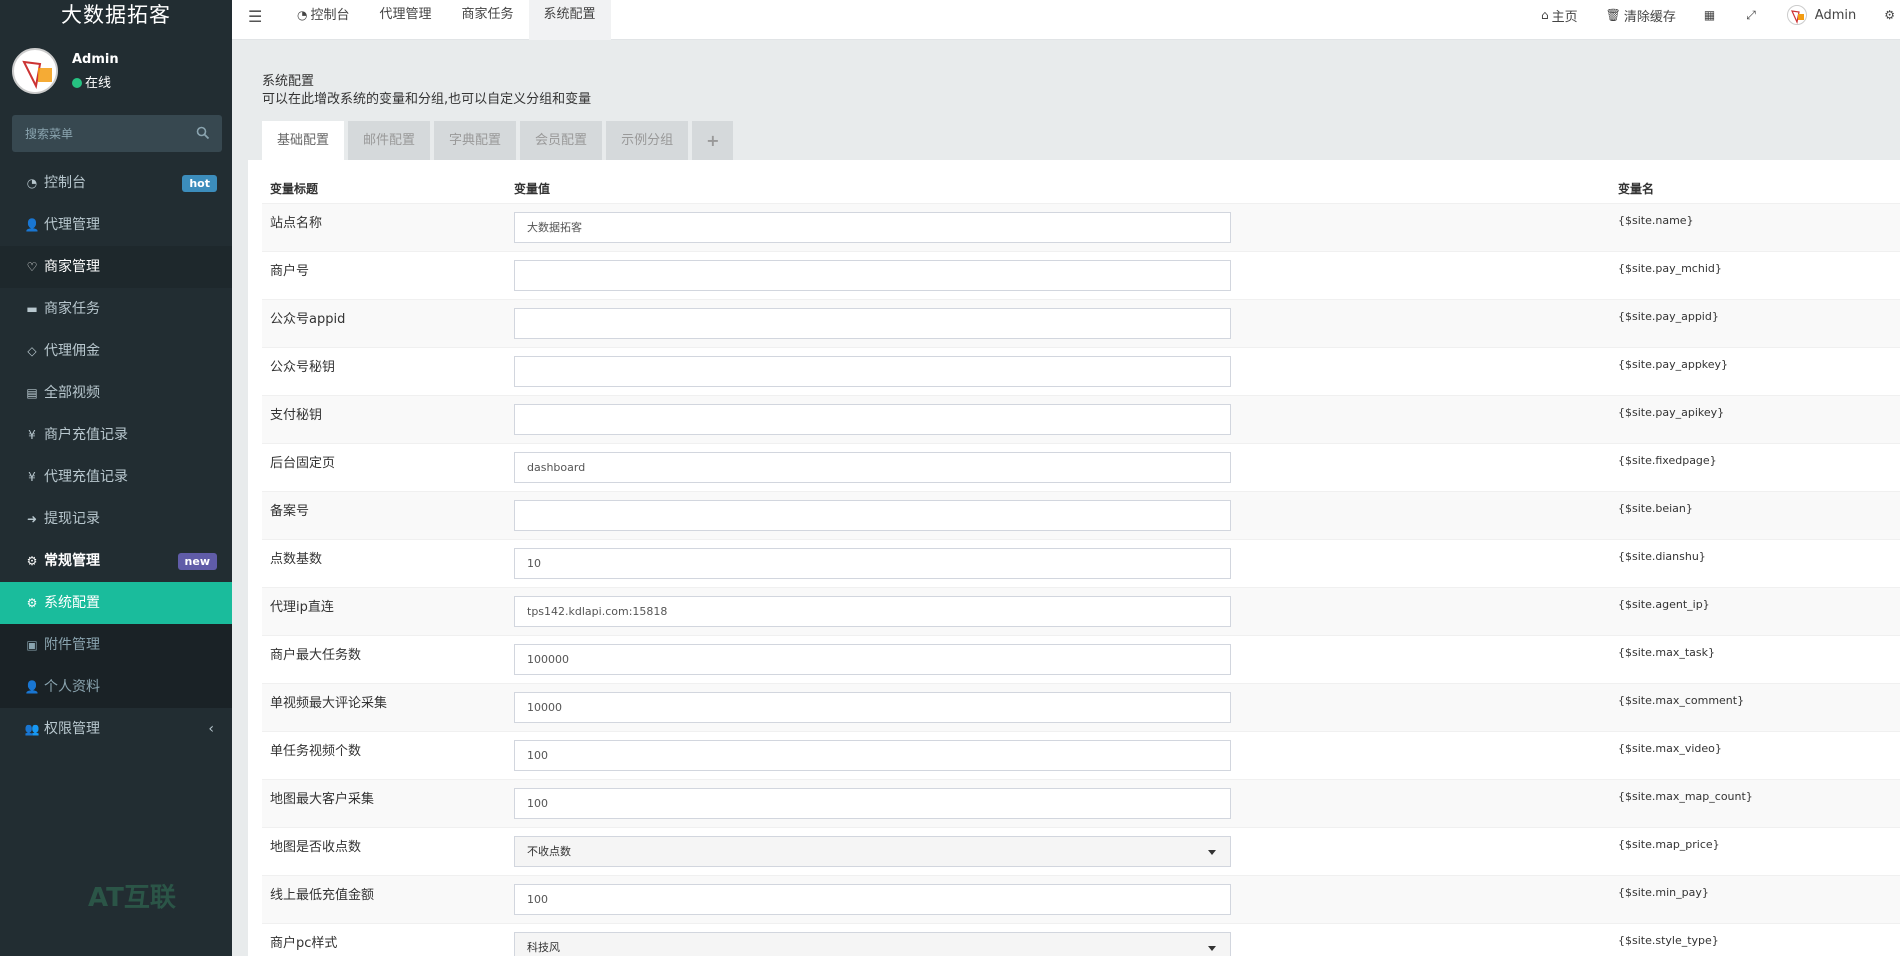 The image size is (1900, 961). Describe the element at coordinates (1755, 562) in the screenshot. I see `variable-name: {$site.dianshu}` at that location.